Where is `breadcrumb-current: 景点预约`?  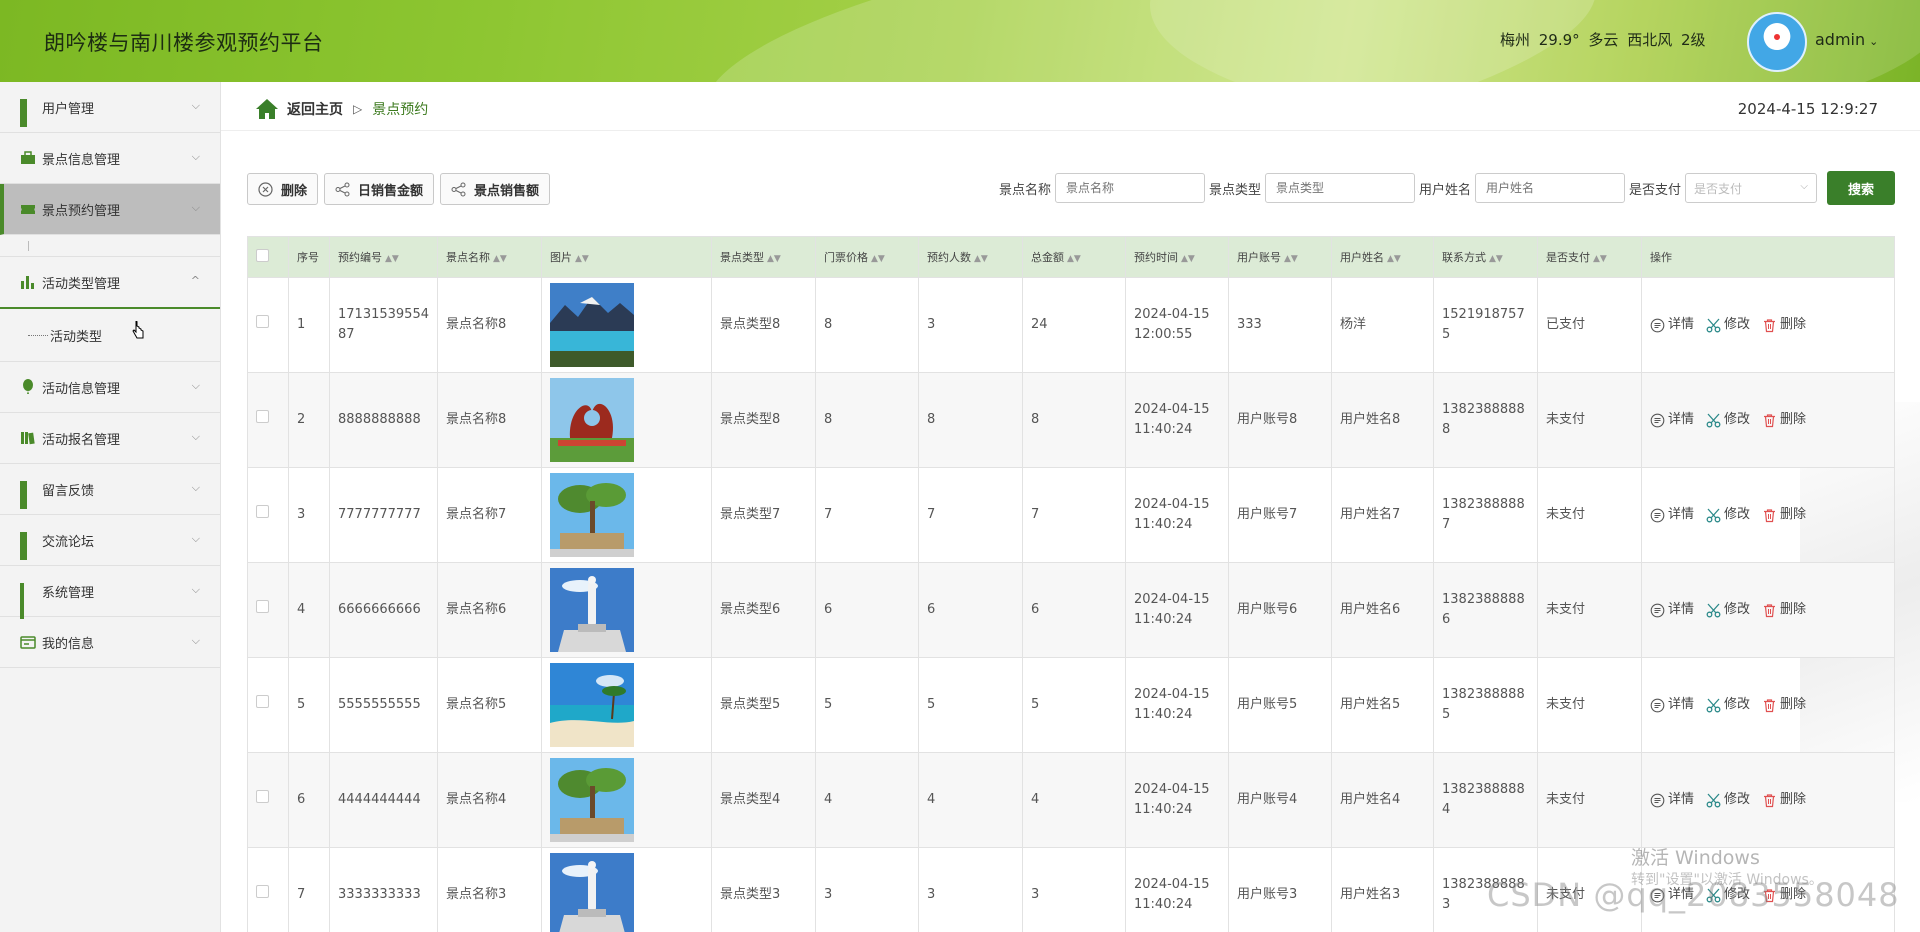
breadcrumb-current: 景点预约 is located at coordinates (400, 110).